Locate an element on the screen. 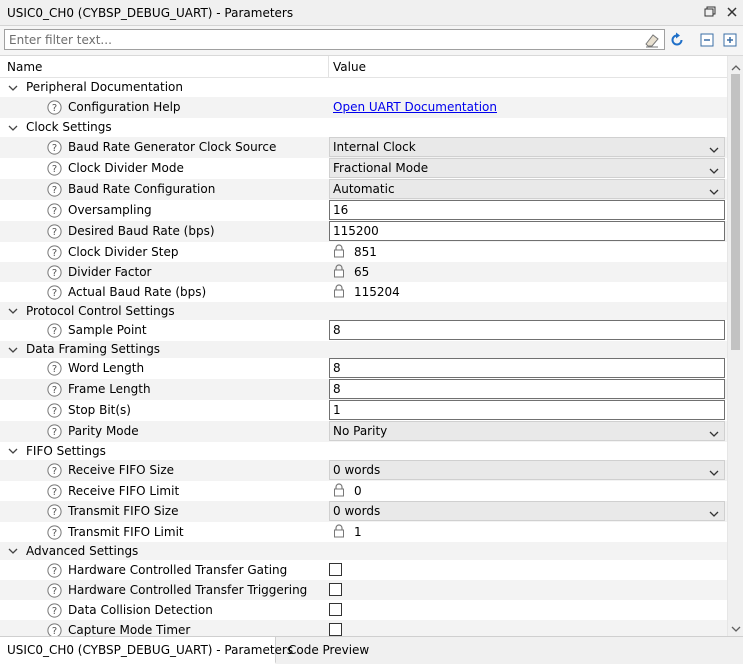 This screenshot has height=664, width=743. collapse-all-icon is located at coordinates (707, 40).